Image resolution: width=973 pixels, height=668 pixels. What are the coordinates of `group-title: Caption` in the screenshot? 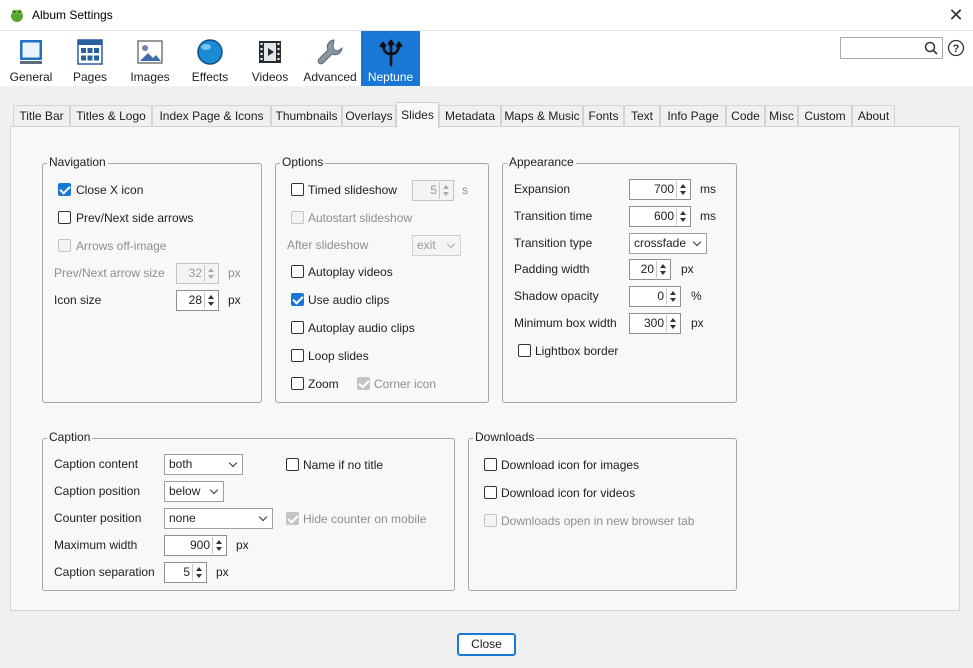 It's located at (70, 437).